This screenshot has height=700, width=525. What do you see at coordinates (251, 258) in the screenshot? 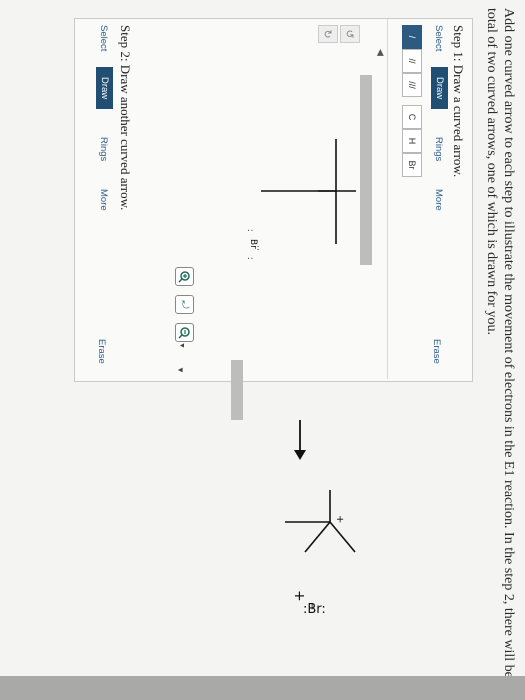
I see `lone-pair-dots-right: :` at bounding box center [251, 258].